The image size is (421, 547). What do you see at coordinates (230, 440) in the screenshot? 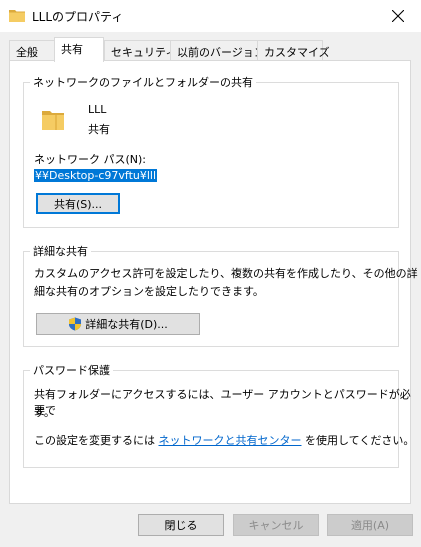
I see `network-sharing-center-link: ネットワークと共有センター` at bounding box center [230, 440].